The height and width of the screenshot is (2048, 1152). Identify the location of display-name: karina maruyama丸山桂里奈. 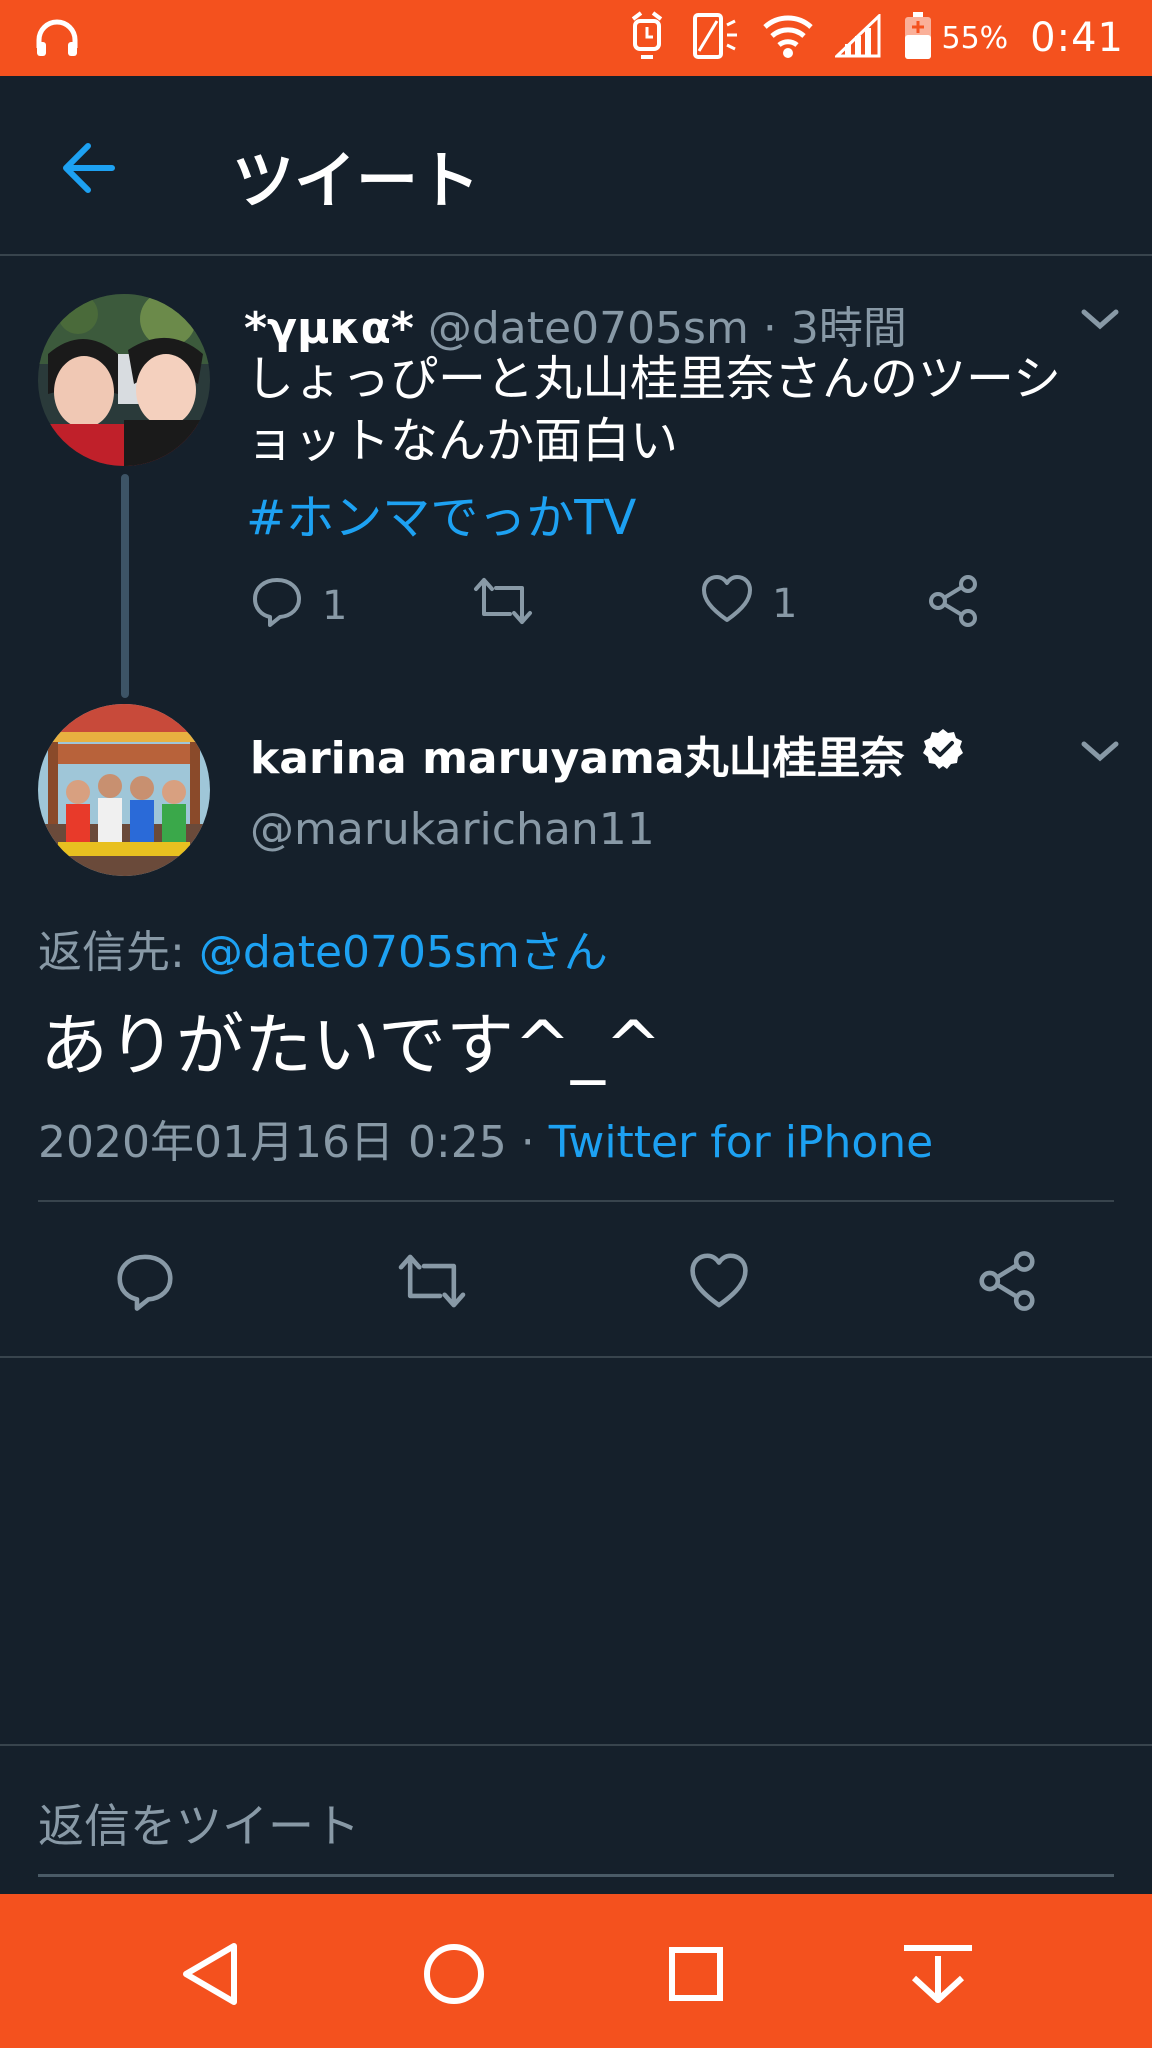
(577, 758).